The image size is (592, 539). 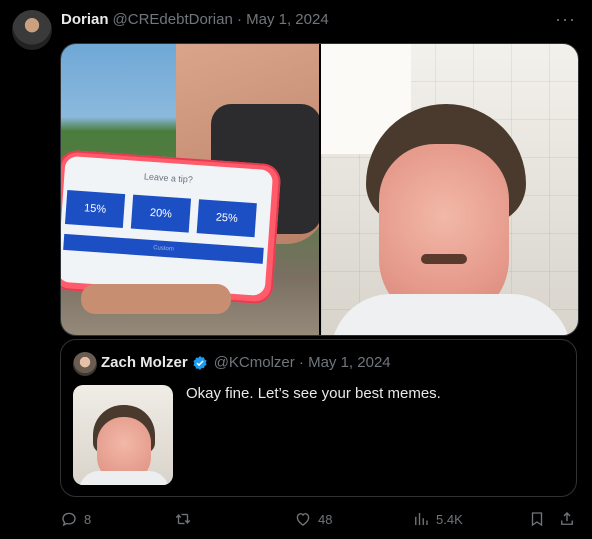 I want to click on author-avatar, so click(x=32, y=30).